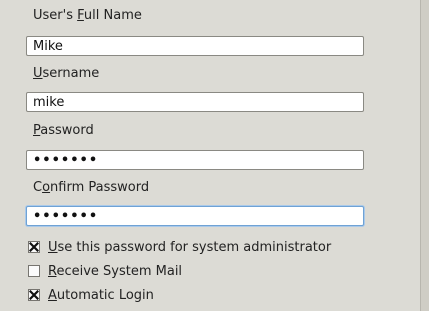 The image size is (429, 311). What do you see at coordinates (425, 155) in the screenshot?
I see `window-edge` at bounding box center [425, 155].